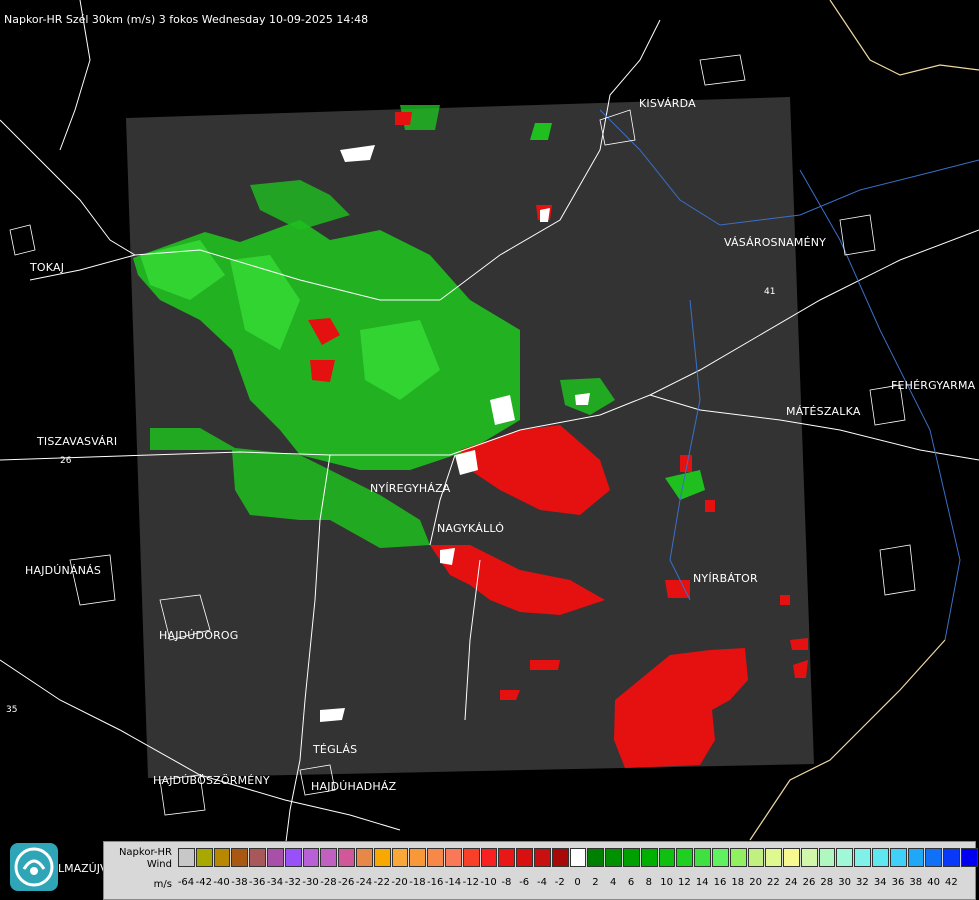  I want to click on city-label-teglas: TÉGLÁS, so click(335, 749).